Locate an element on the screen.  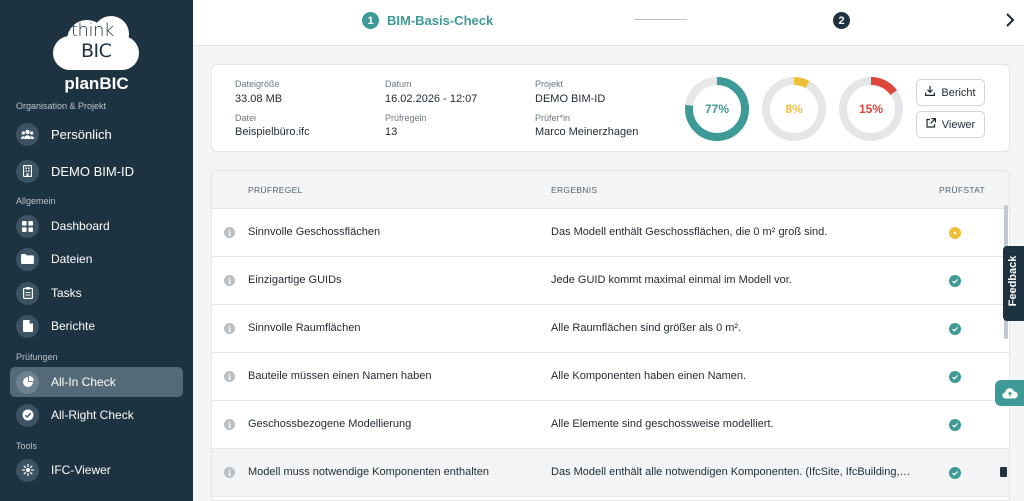
donut-failed-label: 15% is located at coordinates (871, 109).